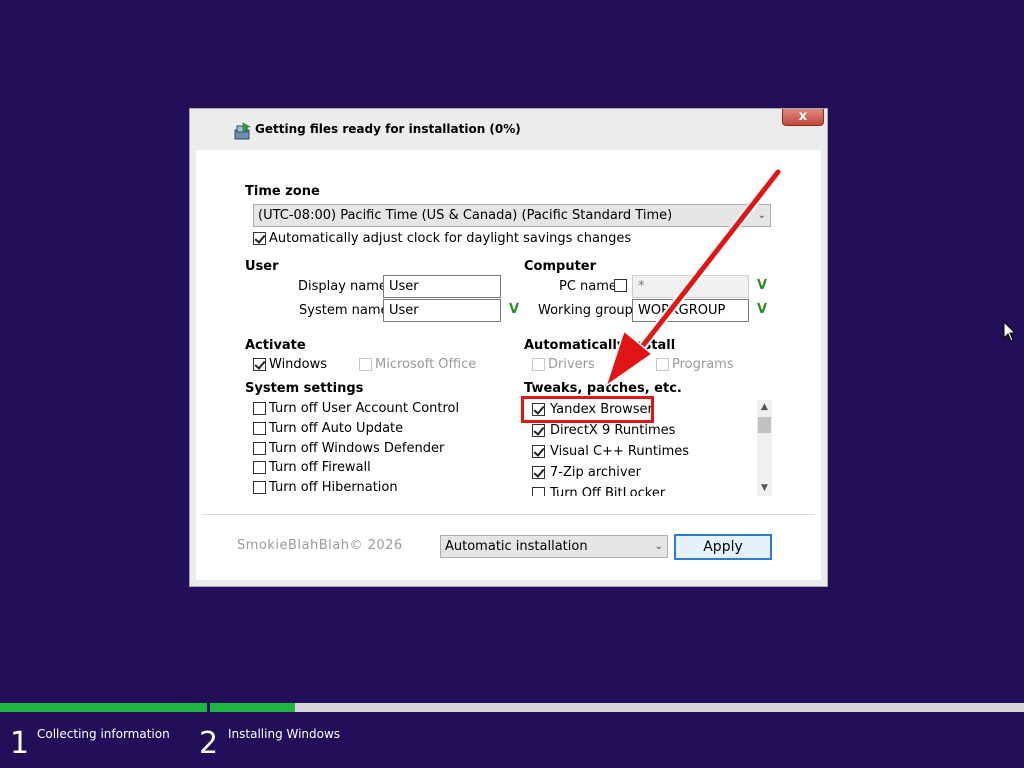 This screenshot has width=1024, height=768. I want to click on item-label: Turn off User Account Control, so click(364, 408).